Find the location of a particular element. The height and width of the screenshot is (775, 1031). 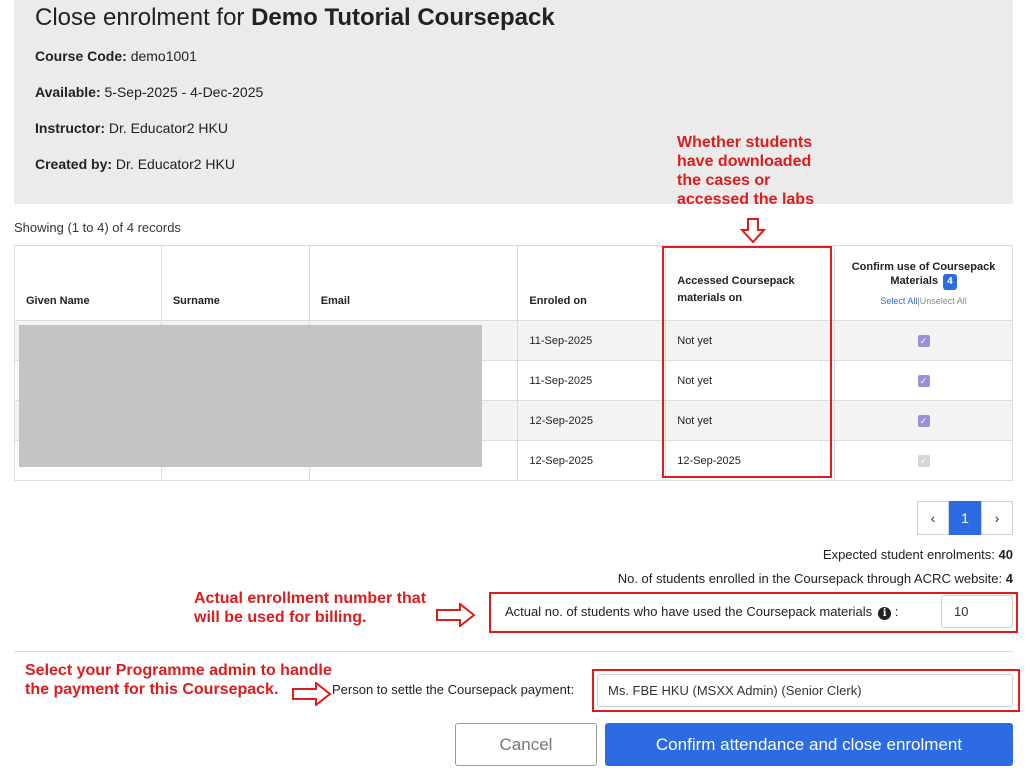

redacted-student-info is located at coordinates (250, 396).